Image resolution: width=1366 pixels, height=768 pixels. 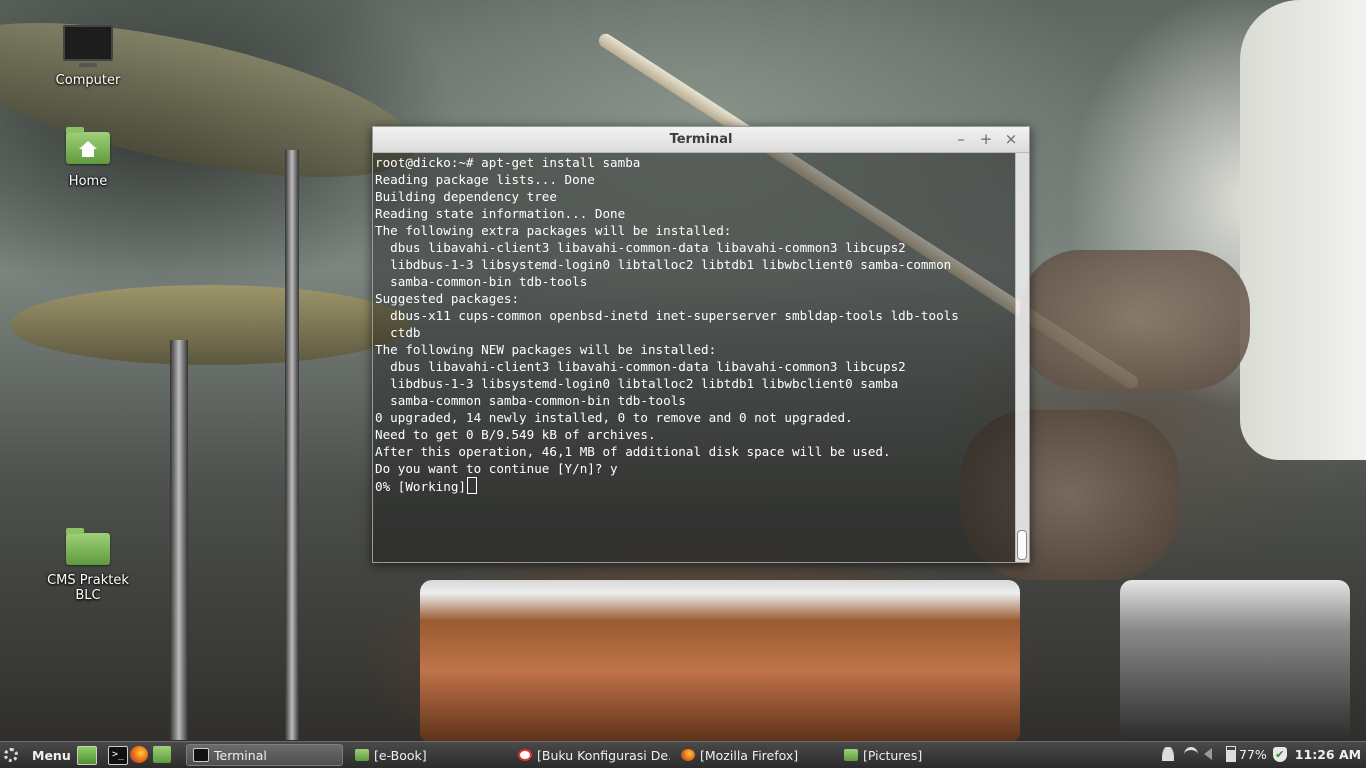 I want to click on system-tray: 77% ✔ 11:26 AM, so click(x=1261, y=754).